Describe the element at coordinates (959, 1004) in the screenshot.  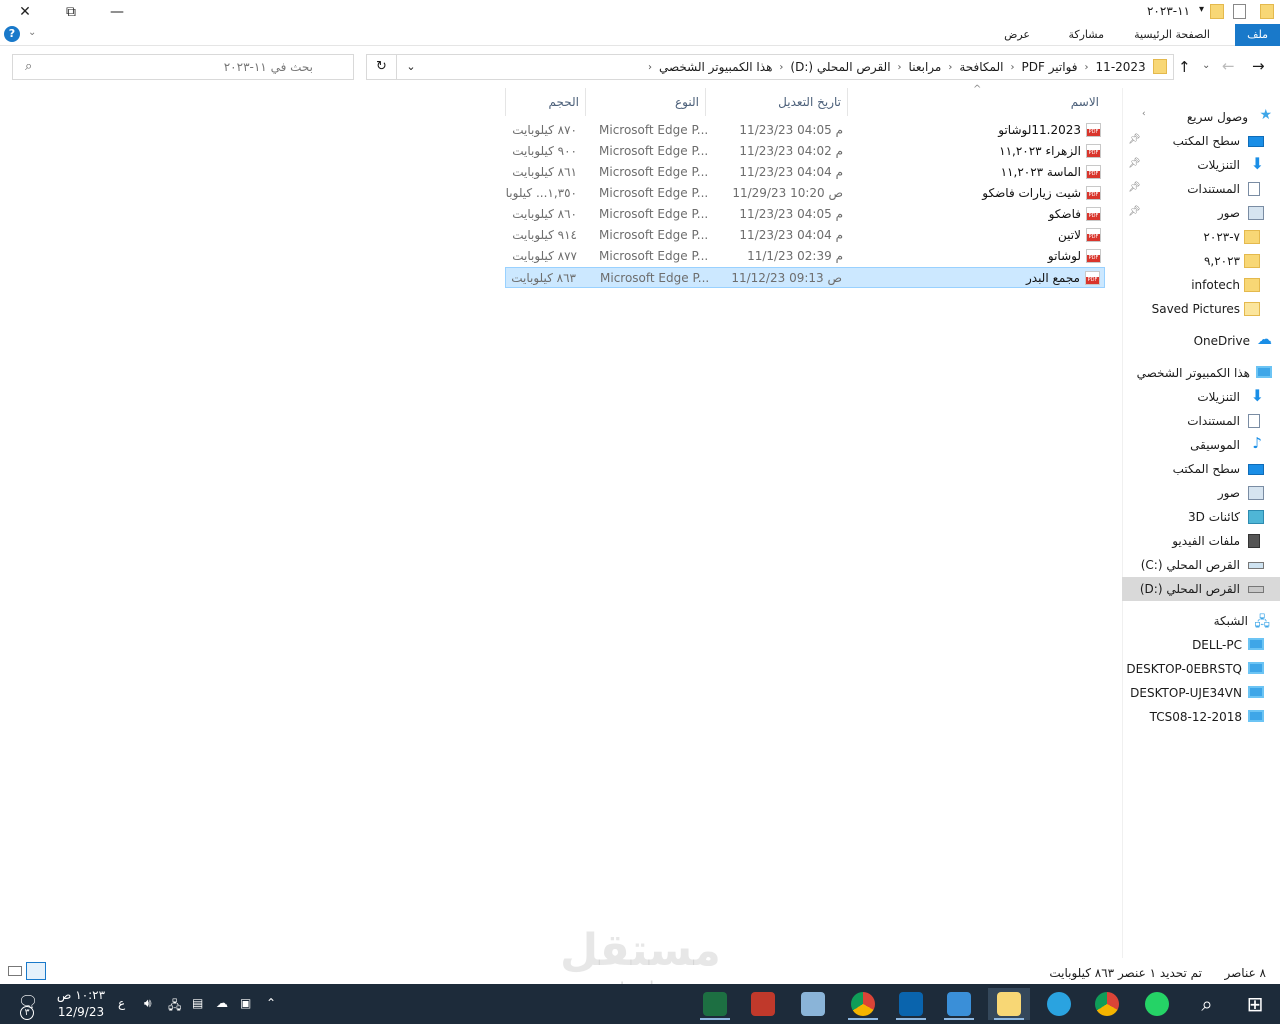
I see `taskbar-mail` at that location.